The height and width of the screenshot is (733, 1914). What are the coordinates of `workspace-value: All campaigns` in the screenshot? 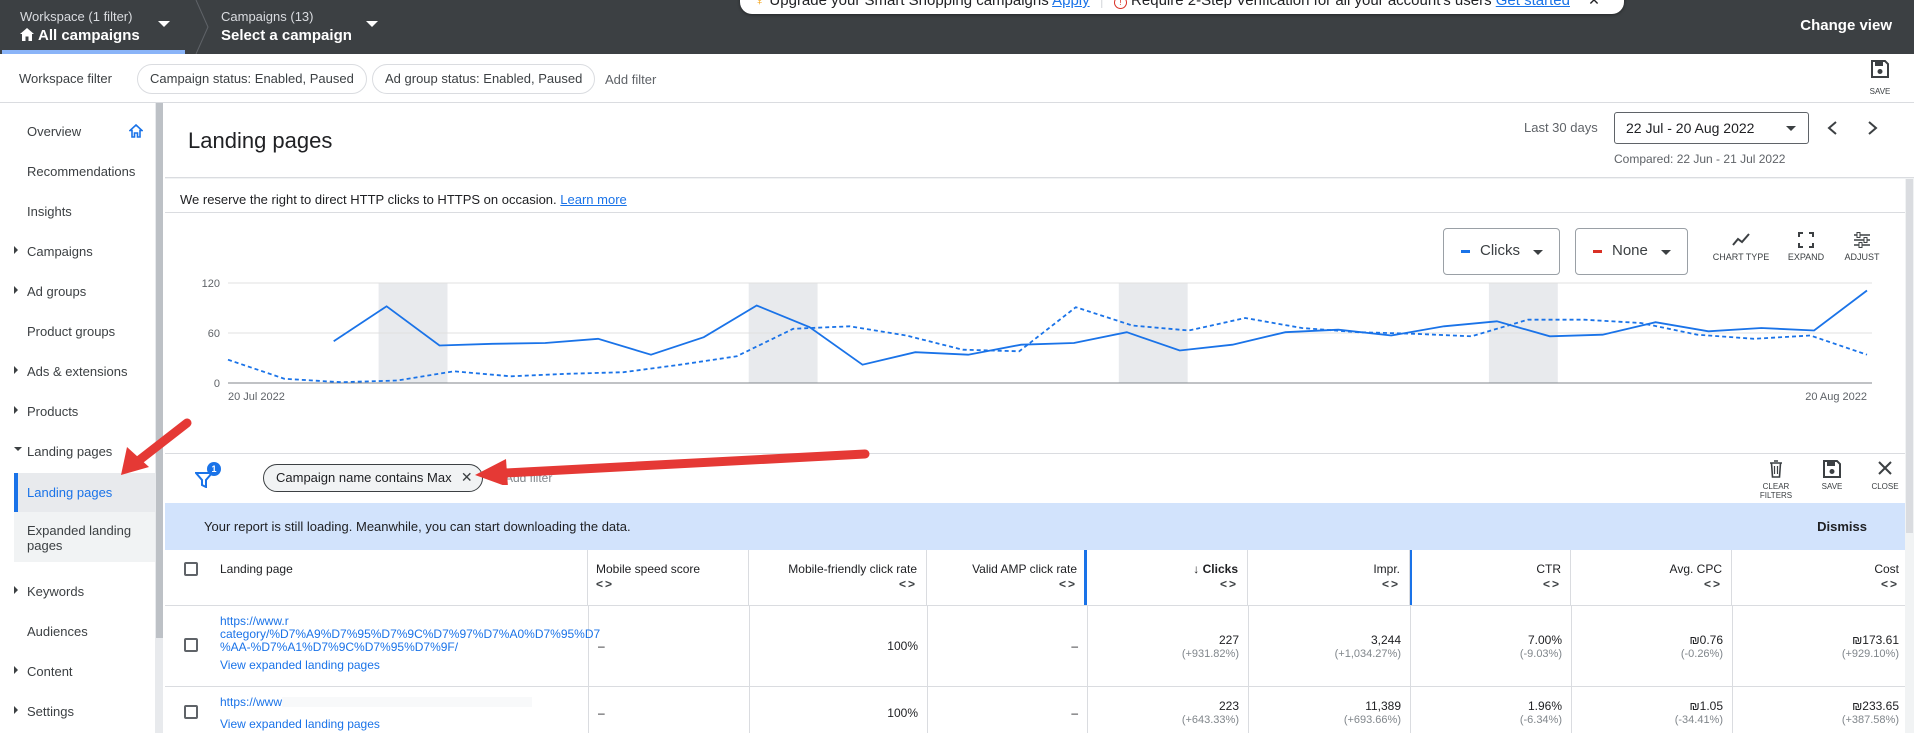 It's located at (89, 35).